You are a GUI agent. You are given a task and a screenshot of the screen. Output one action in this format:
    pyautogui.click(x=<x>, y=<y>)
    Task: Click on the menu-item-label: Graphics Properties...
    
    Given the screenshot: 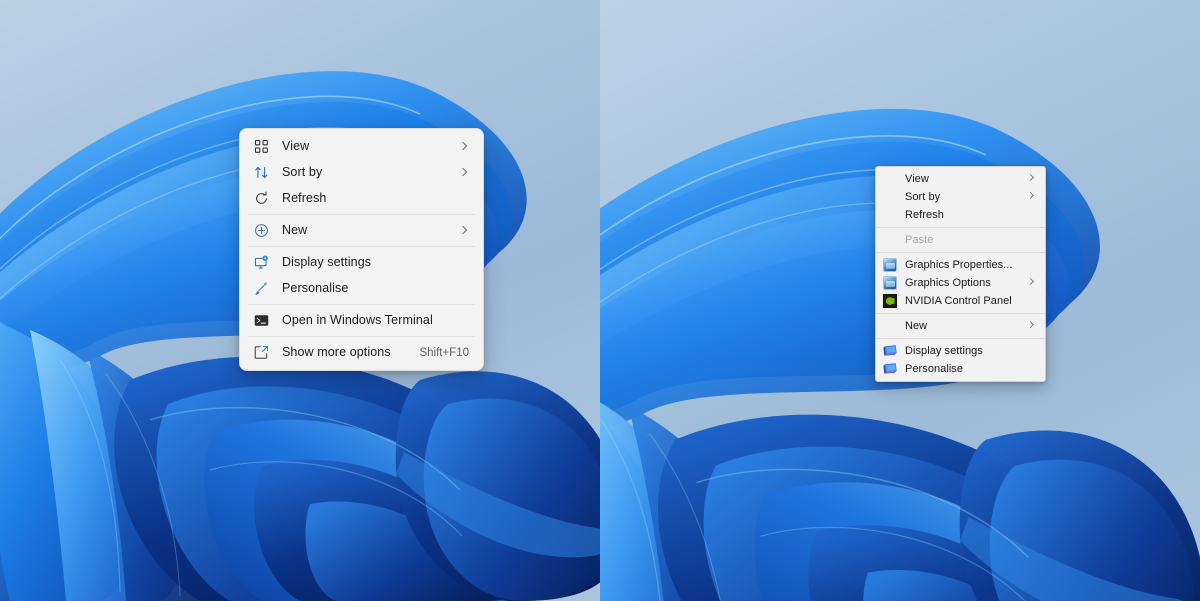 What is the action you would take?
    pyautogui.click(x=959, y=264)
    